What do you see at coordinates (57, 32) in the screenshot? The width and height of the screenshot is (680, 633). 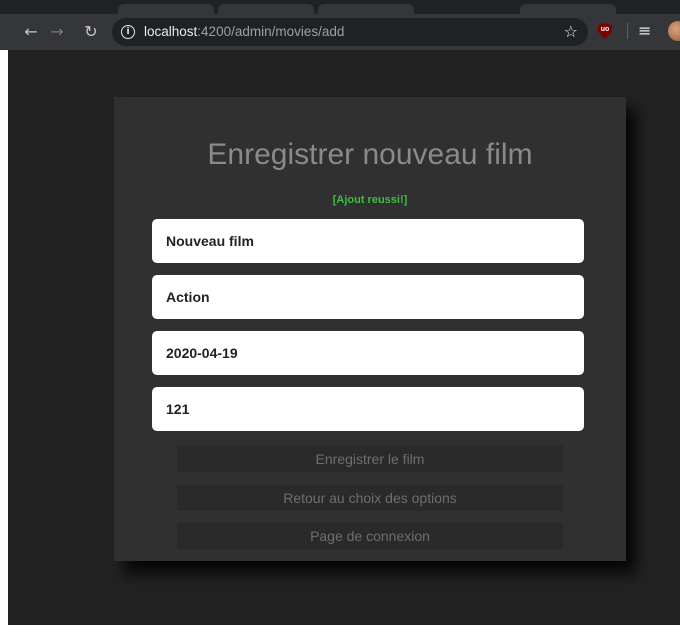 I see `arrow-forward-icon: →` at bounding box center [57, 32].